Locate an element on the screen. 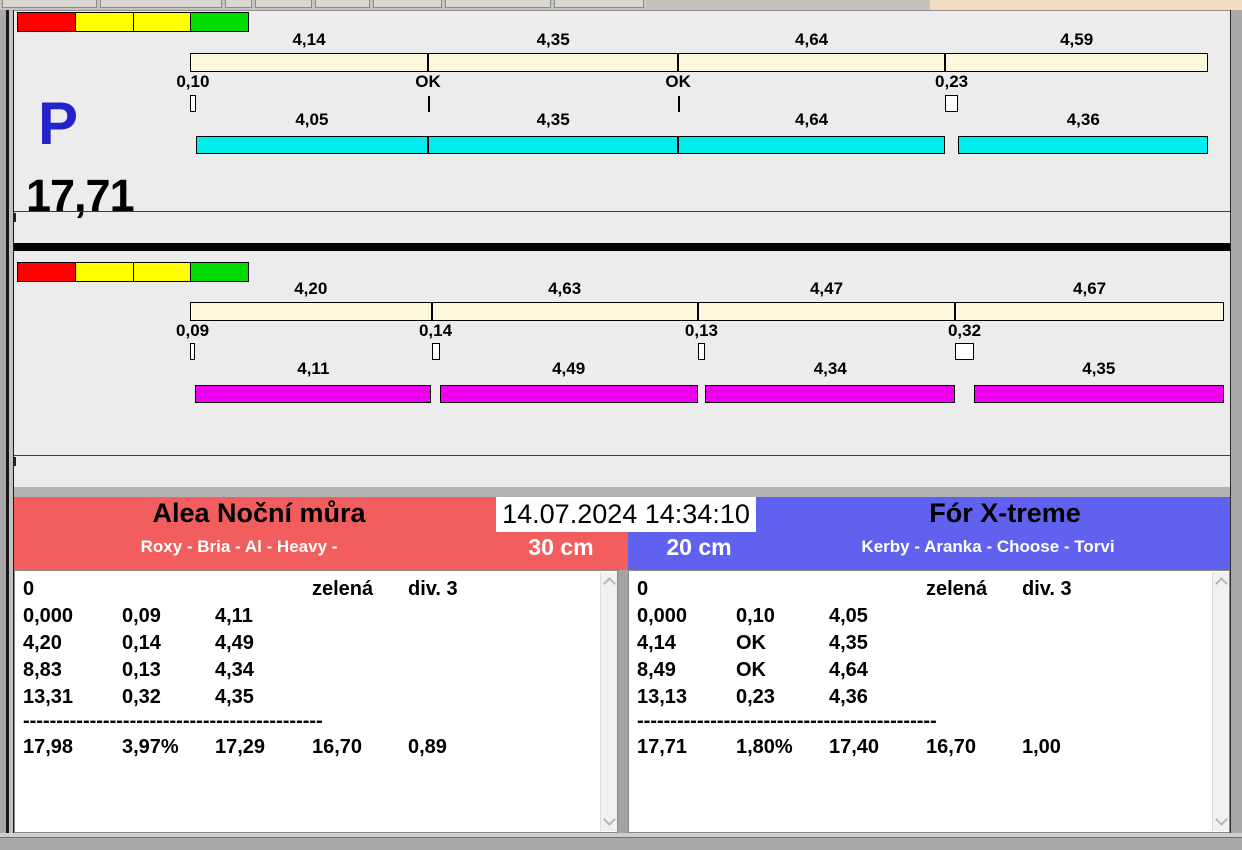  team-members-right: Kerby - Aranka - Choose - Torvi is located at coordinates (988, 546).